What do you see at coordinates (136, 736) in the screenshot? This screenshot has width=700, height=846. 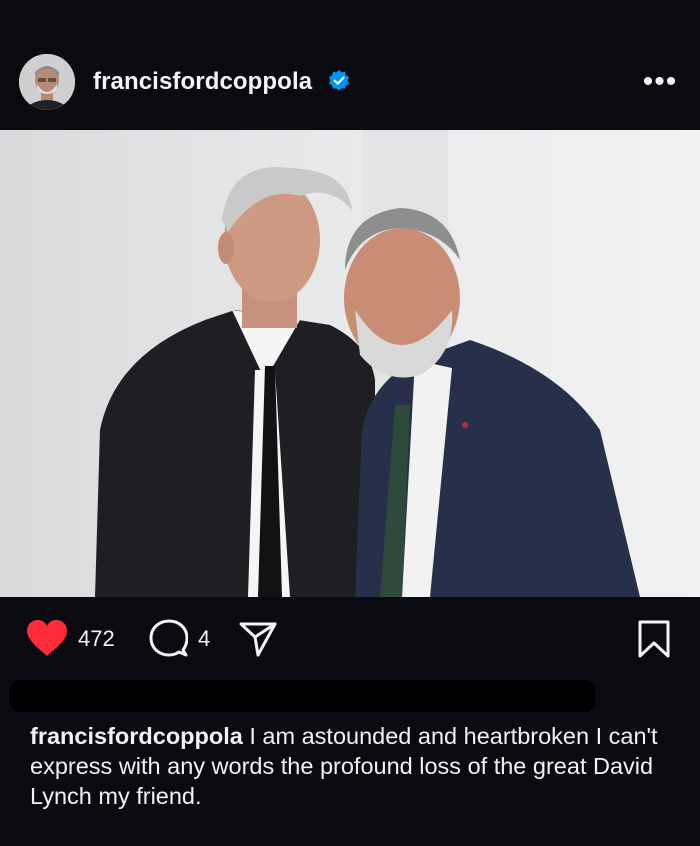 I see `caption-username: francisfordcoppola` at bounding box center [136, 736].